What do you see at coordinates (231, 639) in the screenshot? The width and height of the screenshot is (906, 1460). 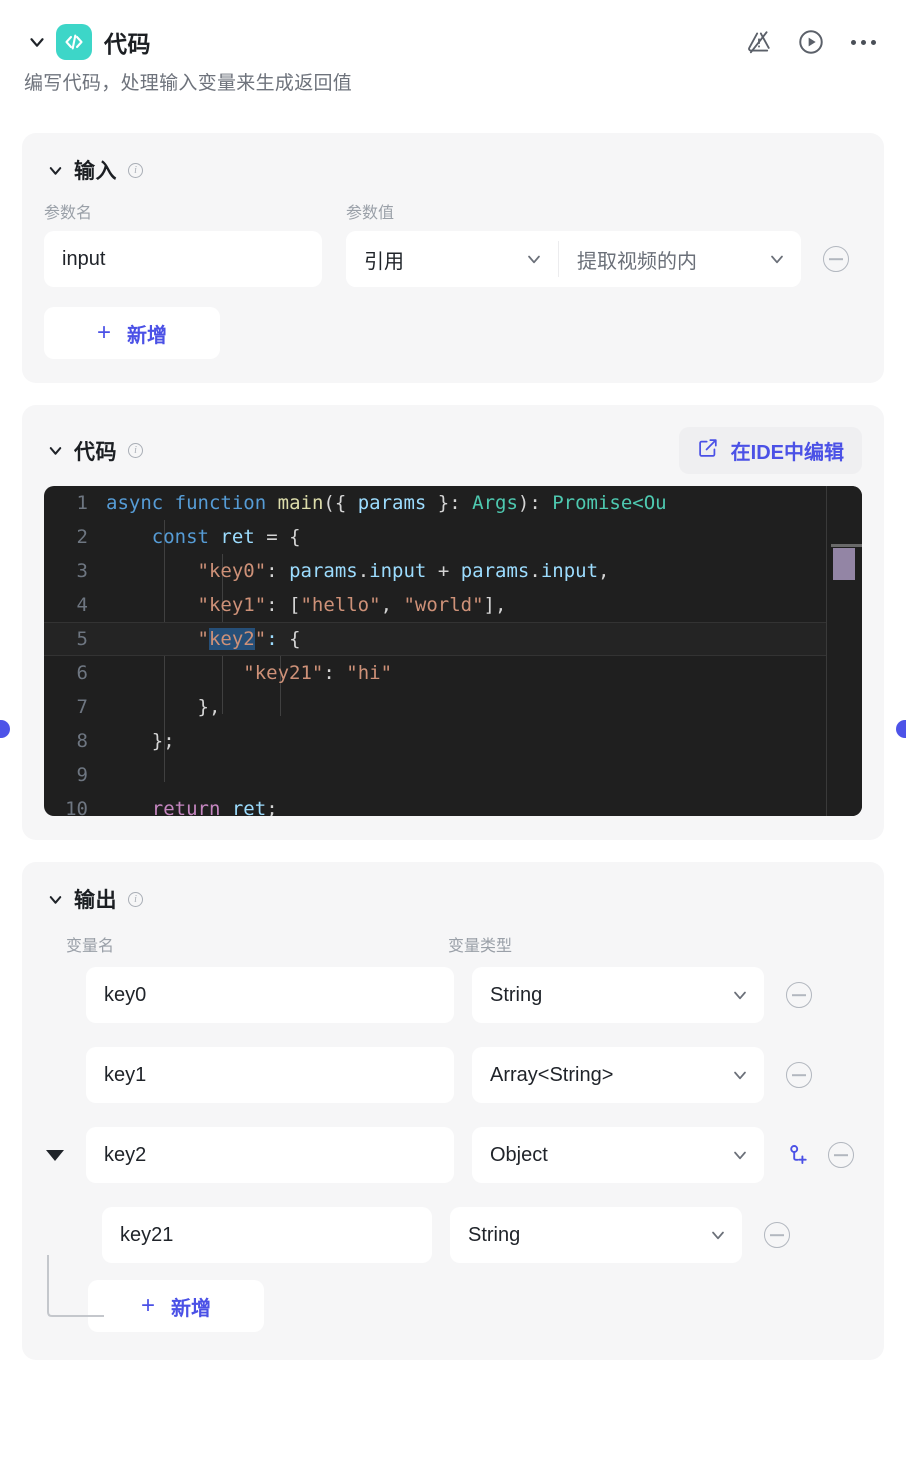 I see `code-selection: key2` at bounding box center [231, 639].